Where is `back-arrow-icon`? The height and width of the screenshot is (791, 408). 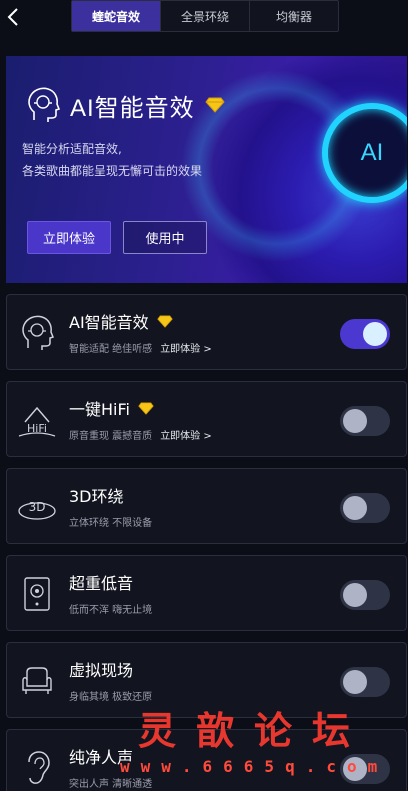
back-arrow-icon is located at coordinates (12, 17).